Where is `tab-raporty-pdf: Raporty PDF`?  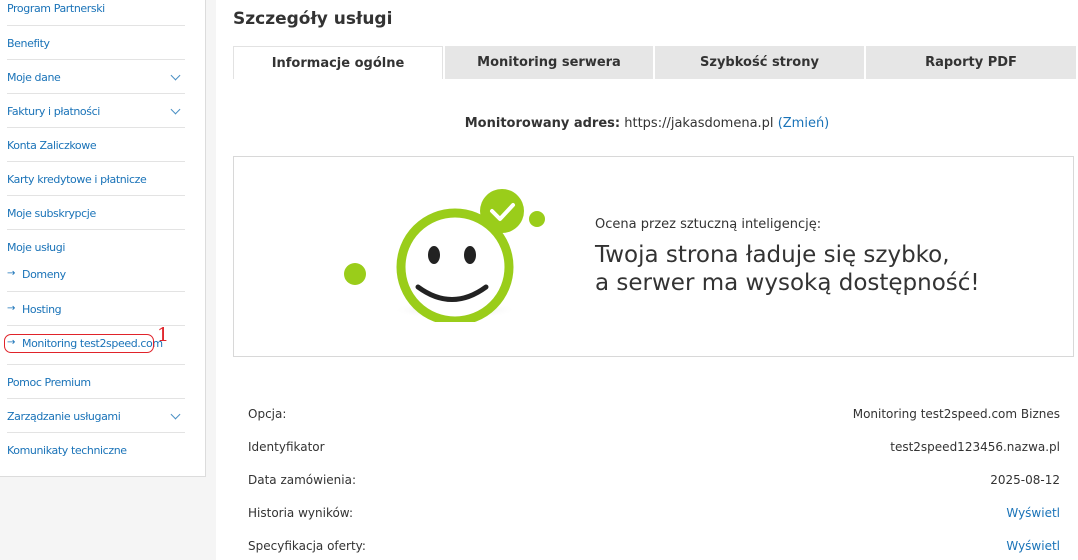 tab-raporty-pdf: Raporty PDF is located at coordinates (971, 62).